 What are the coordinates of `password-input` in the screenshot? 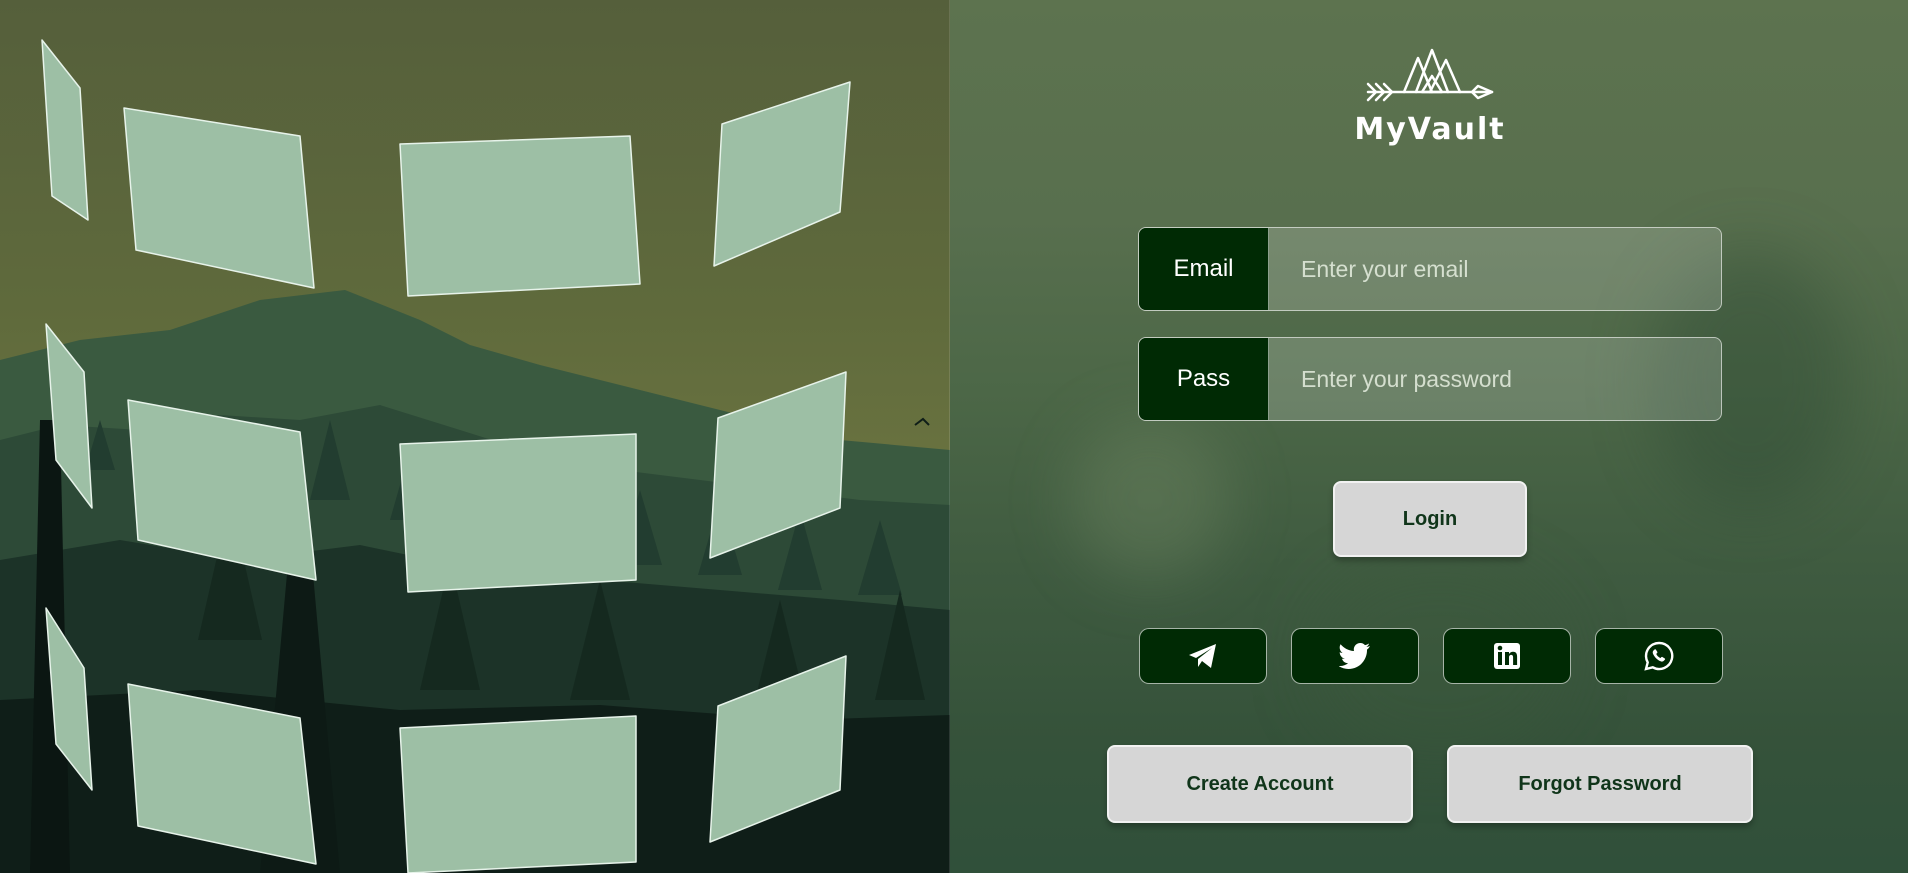 It's located at (1495, 379).